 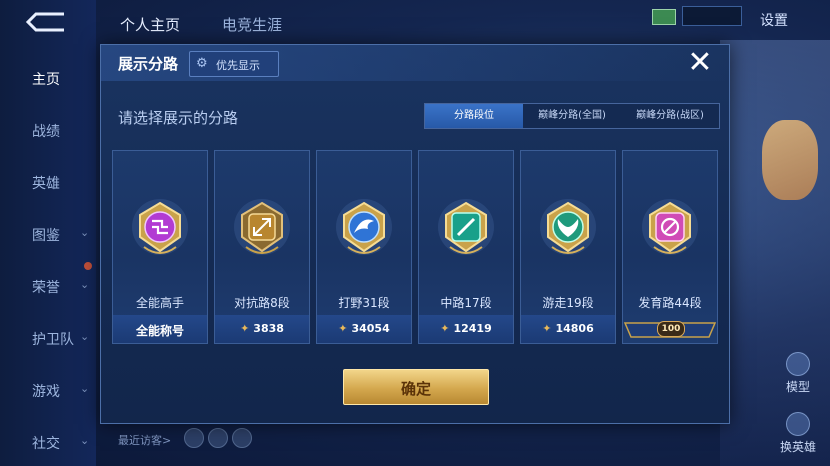 What do you see at coordinates (472, 328) in the screenshot?
I see `points-value: 12419` at bounding box center [472, 328].